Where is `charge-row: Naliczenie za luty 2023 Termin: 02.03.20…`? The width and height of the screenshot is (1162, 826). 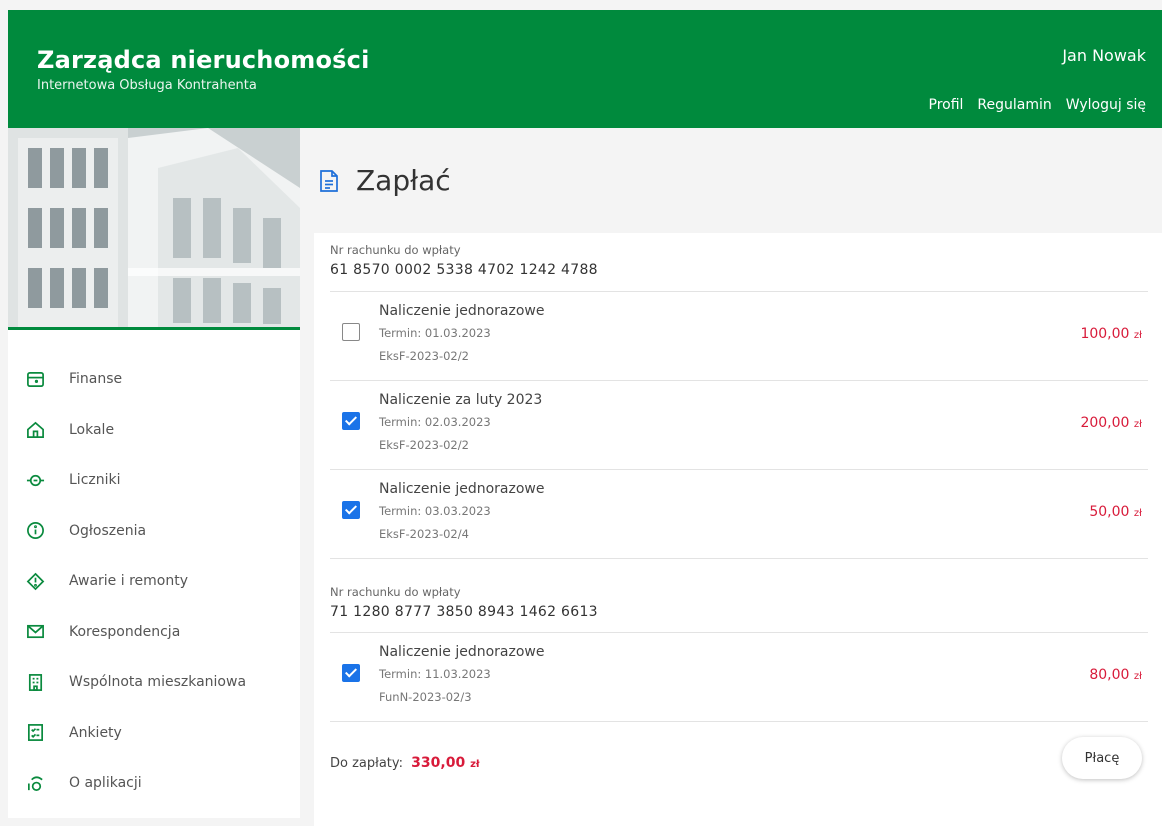 charge-row: Naliczenie za luty 2023 Termin: 02.03.20… is located at coordinates (739, 424).